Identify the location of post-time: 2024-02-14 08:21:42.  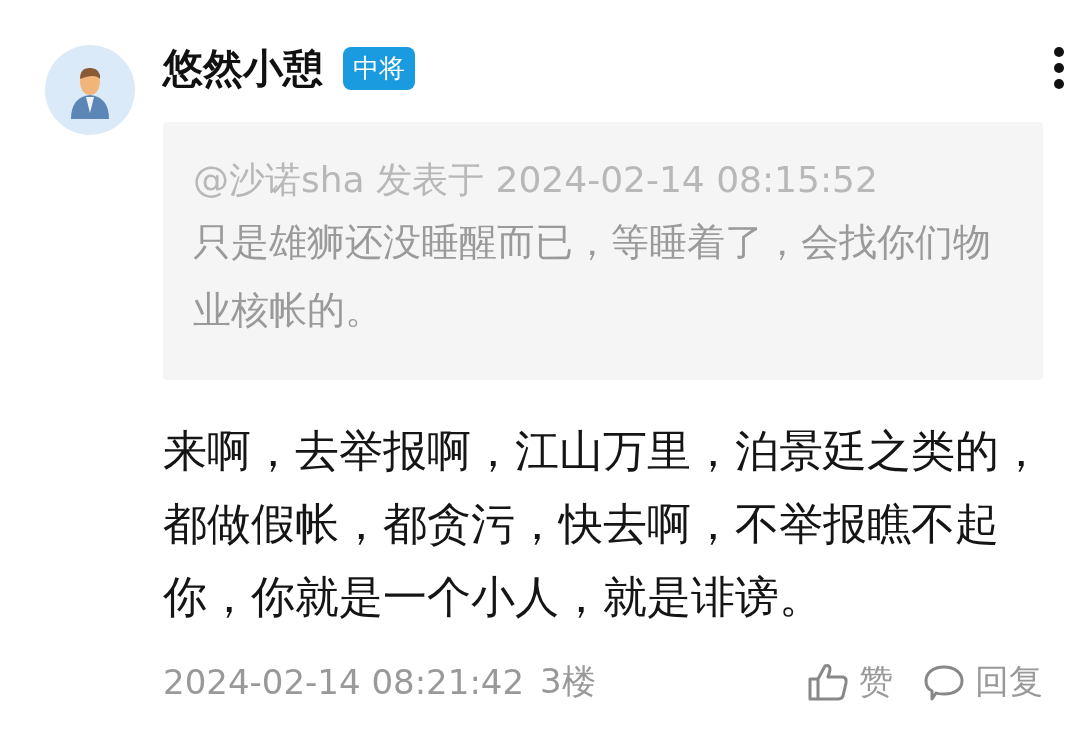
(344, 682).